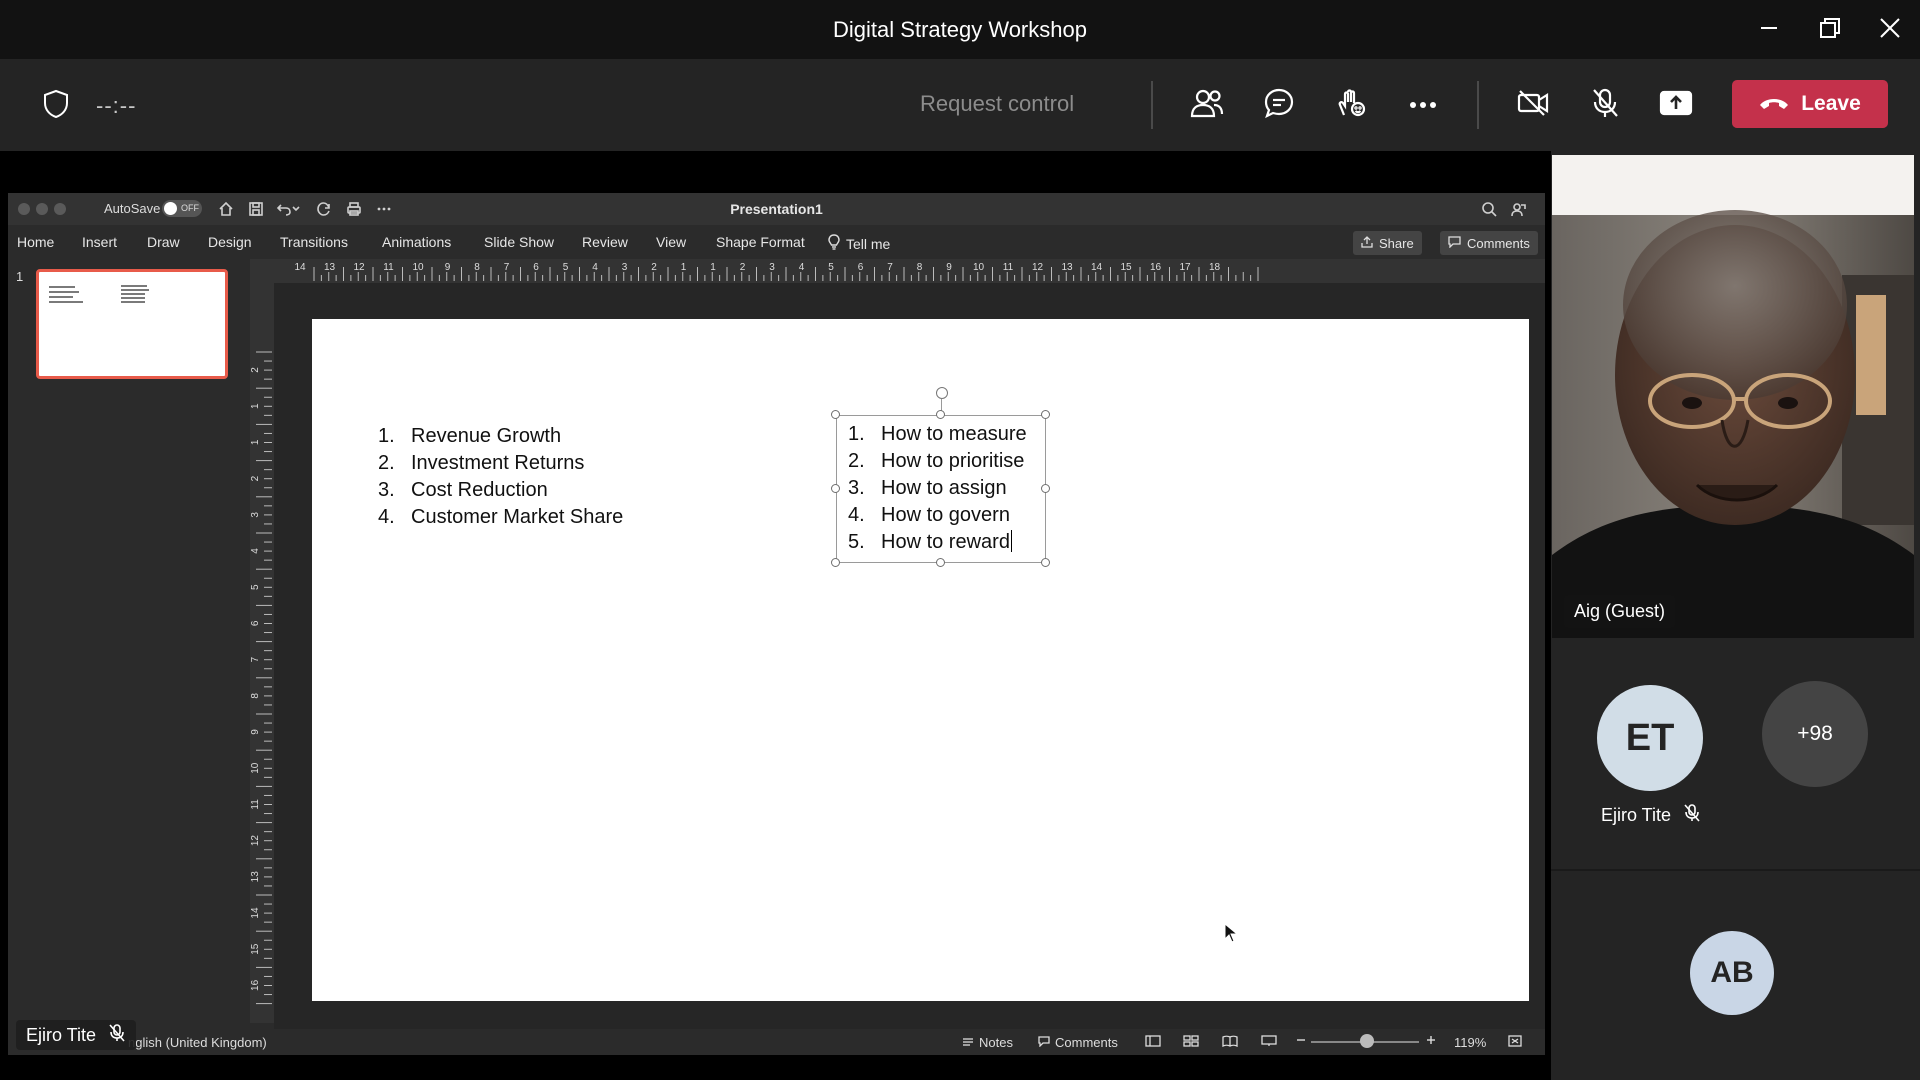 The height and width of the screenshot is (1080, 1920). Describe the element at coordinates (937, 515) in the screenshot. I see `list-item: 4. How to govern` at that location.